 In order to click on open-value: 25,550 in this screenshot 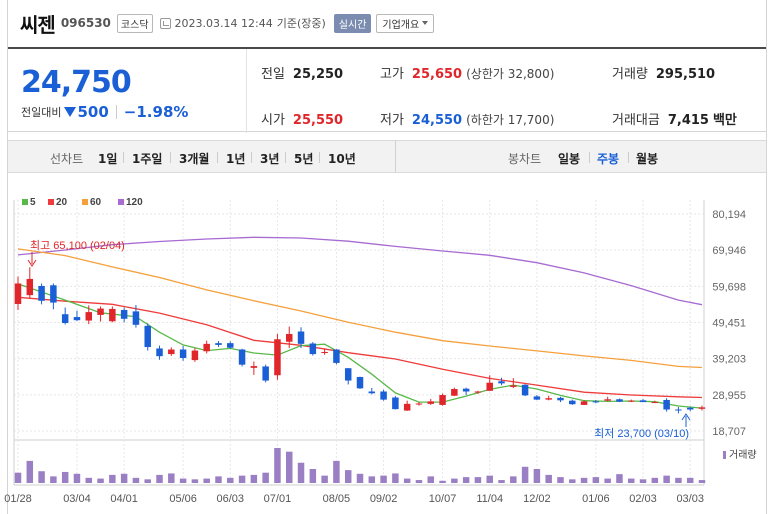, I will do `click(318, 120)`.